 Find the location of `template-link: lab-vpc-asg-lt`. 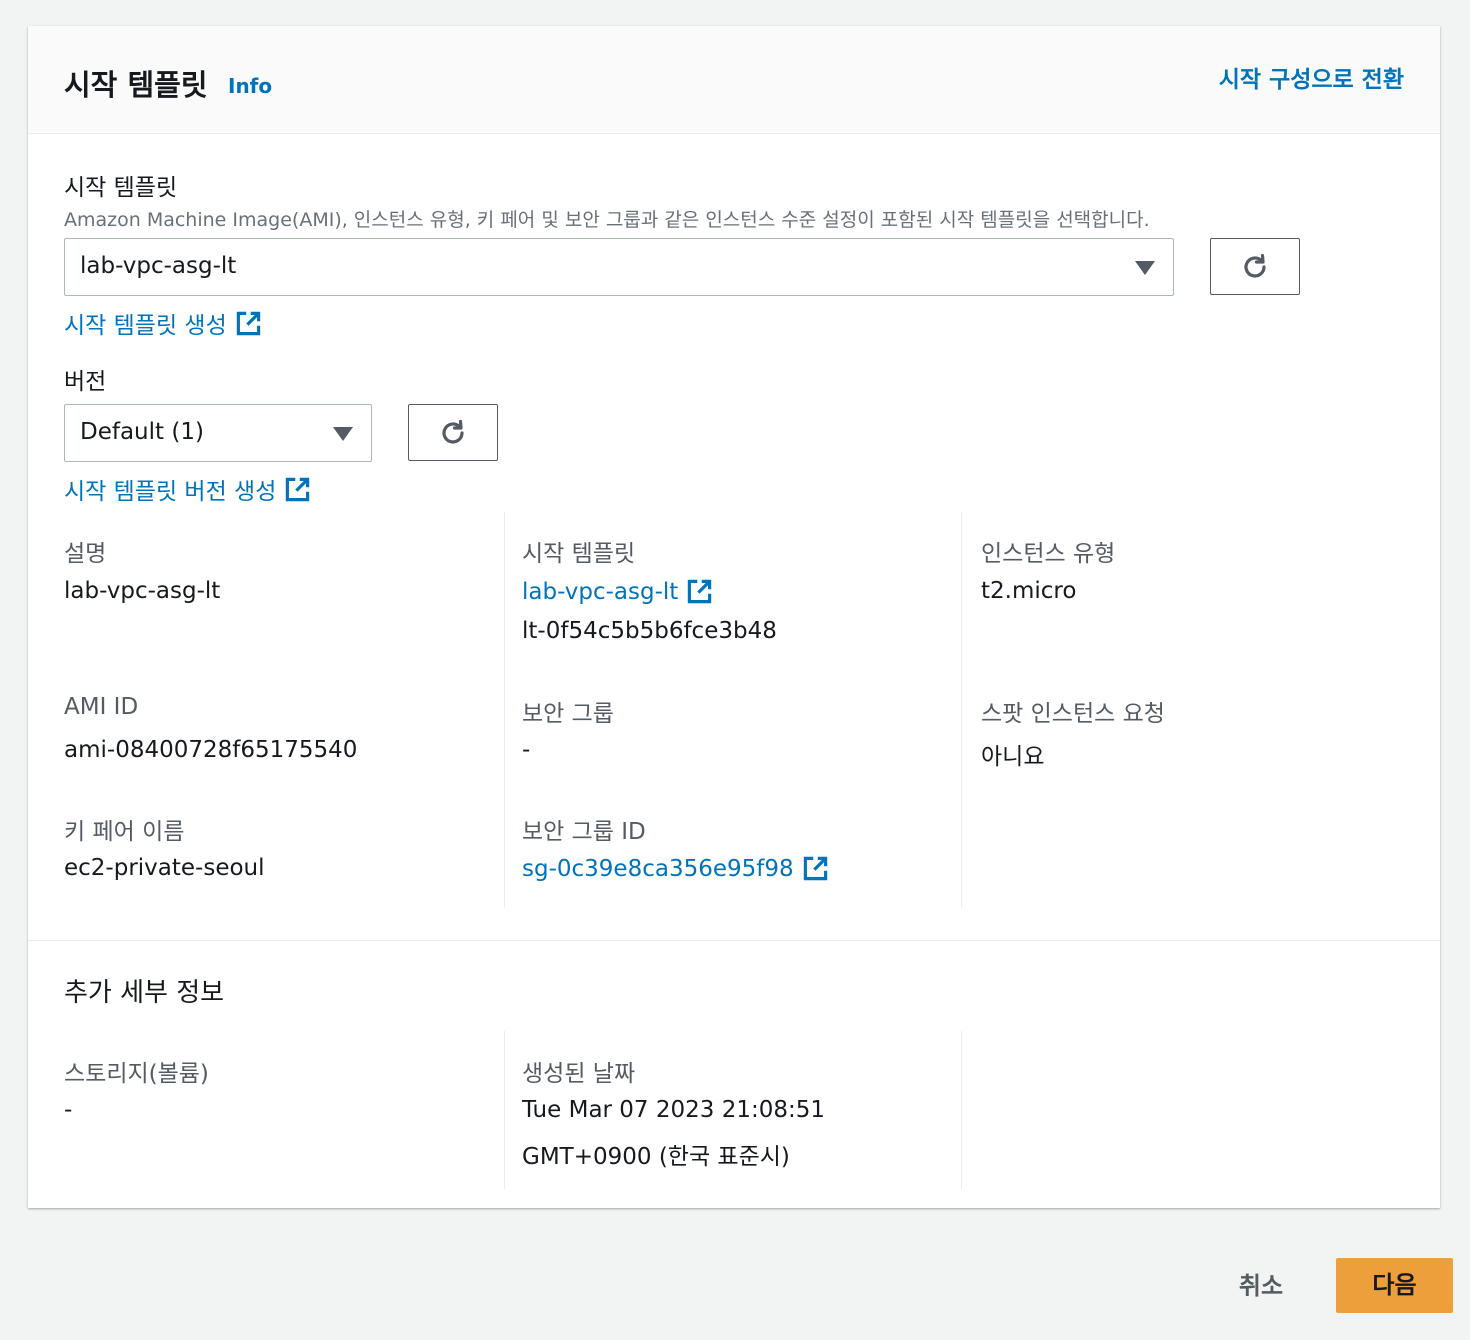

template-link: lab-vpc-asg-lt is located at coordinates (617, 591).